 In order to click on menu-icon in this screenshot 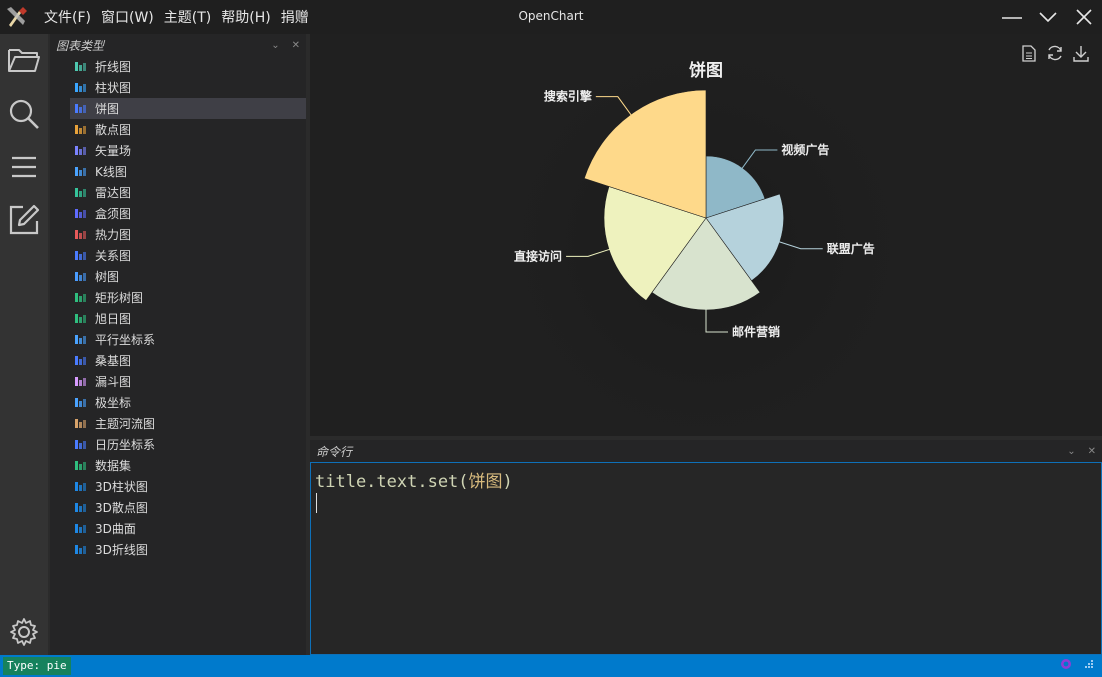, I will do `click(24, 167)`.